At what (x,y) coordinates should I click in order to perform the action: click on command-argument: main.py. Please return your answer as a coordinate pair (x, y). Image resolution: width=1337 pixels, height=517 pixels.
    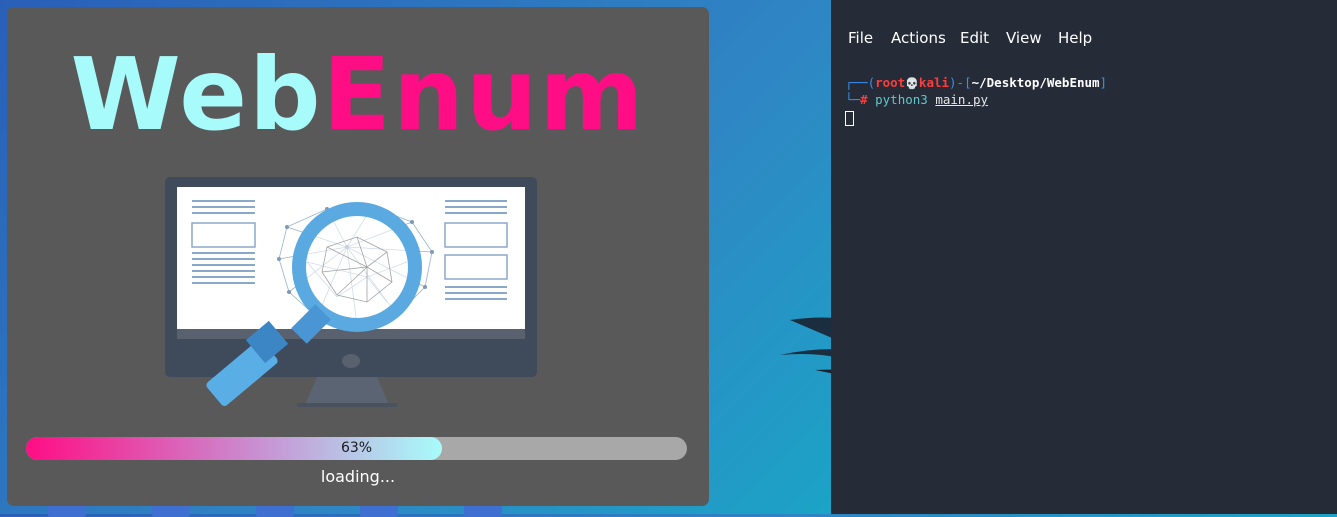
    Looking at the image, I should click on (962, 99).